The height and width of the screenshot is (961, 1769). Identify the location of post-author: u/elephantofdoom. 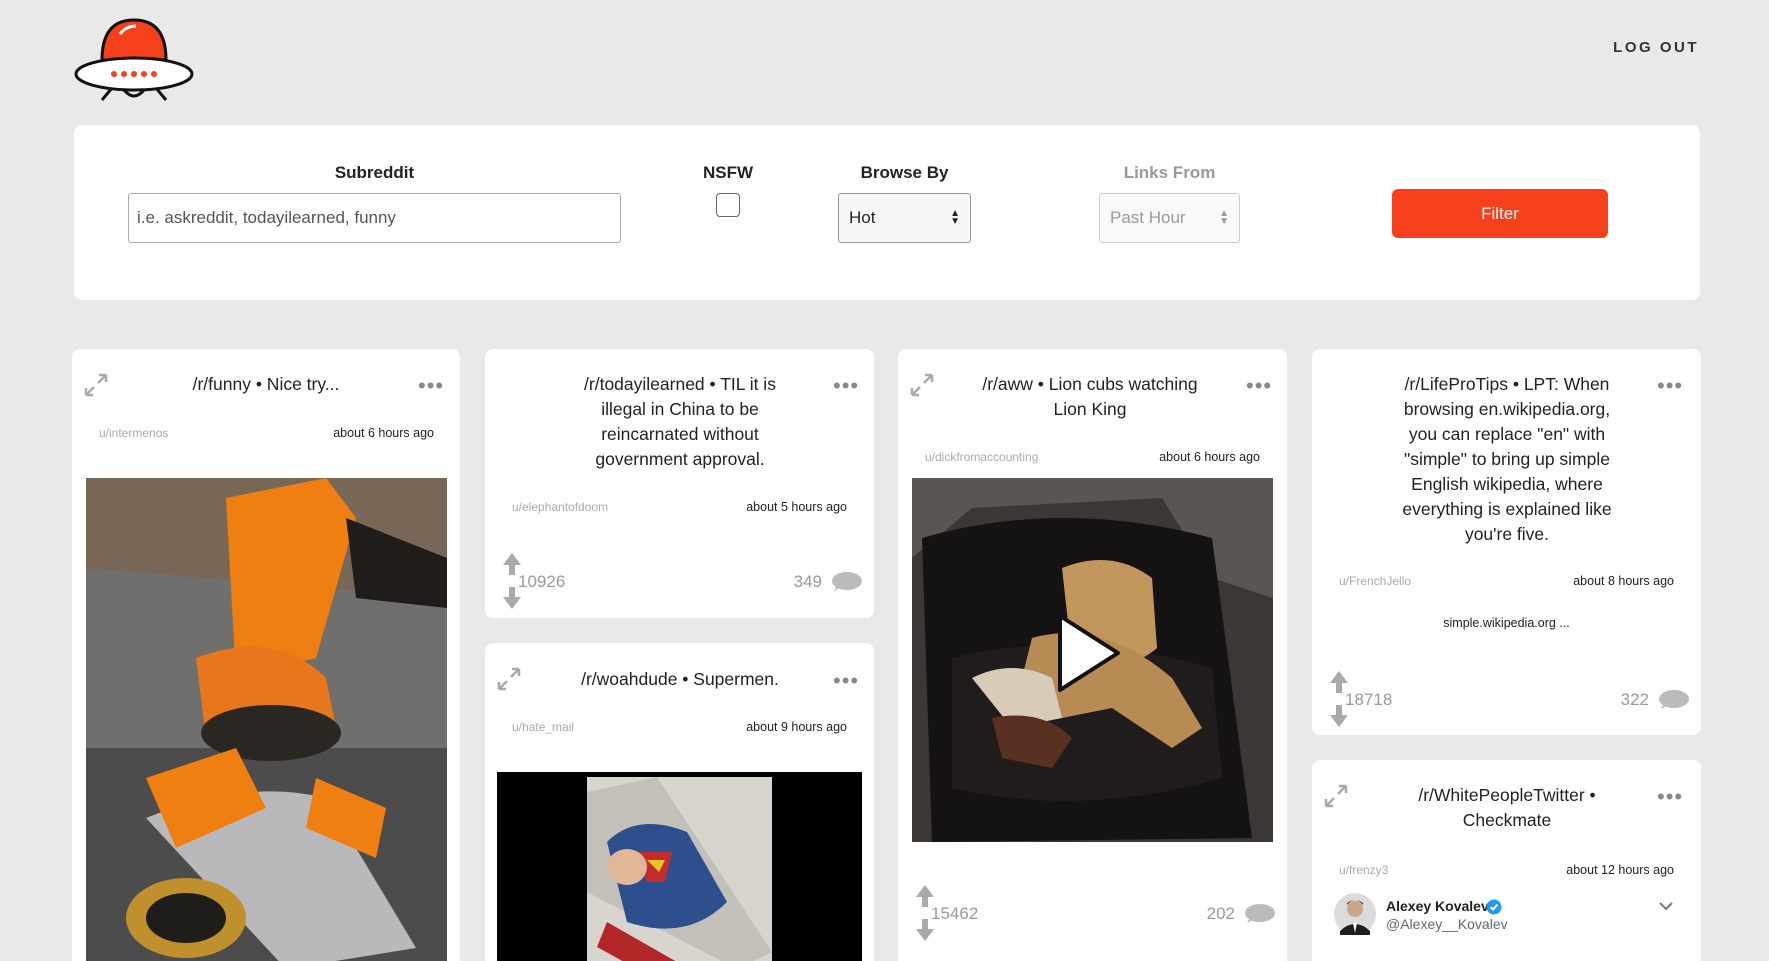
(560, 507).